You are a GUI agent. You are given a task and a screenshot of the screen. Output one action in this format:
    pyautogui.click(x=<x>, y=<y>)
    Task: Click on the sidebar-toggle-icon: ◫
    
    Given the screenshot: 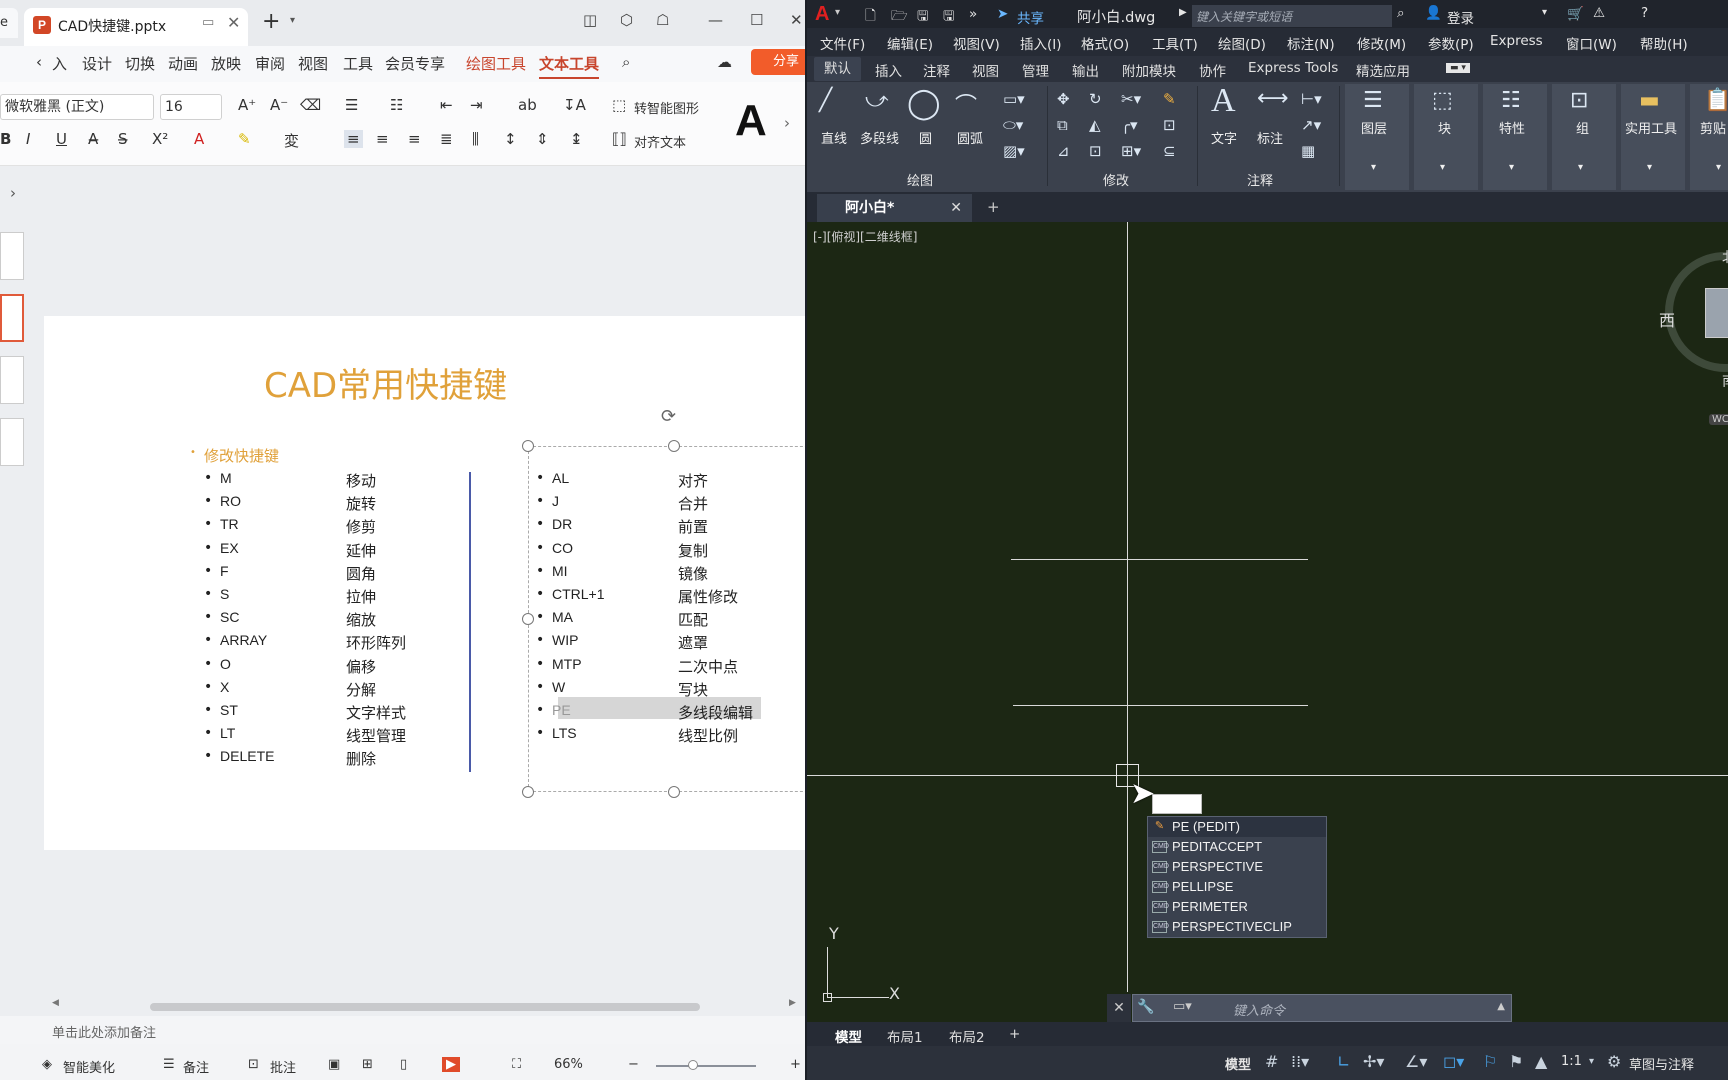 What is the action you would take?
    pyautogui.click(x=590, y=20)
    